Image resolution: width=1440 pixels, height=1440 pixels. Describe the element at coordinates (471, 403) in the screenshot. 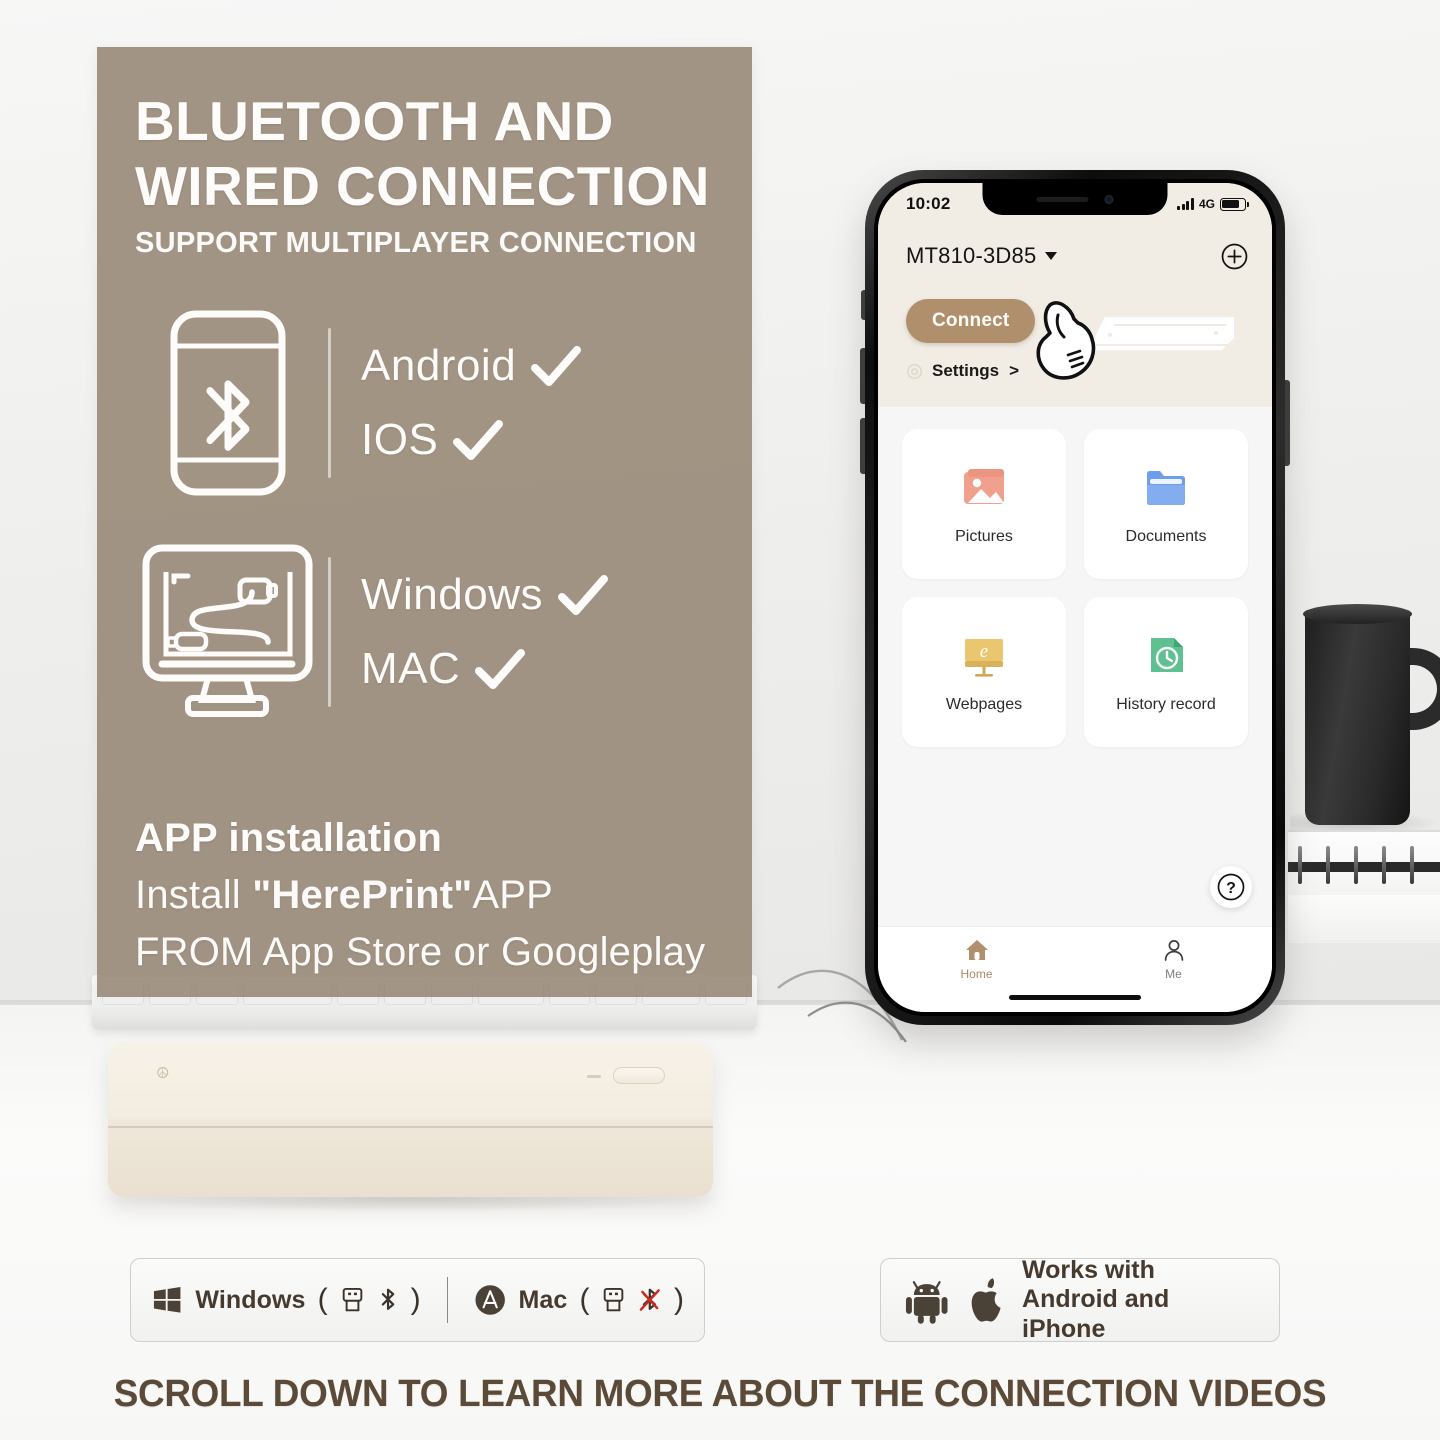

I see `bluetooth-os-list: Android IOS` at that location.